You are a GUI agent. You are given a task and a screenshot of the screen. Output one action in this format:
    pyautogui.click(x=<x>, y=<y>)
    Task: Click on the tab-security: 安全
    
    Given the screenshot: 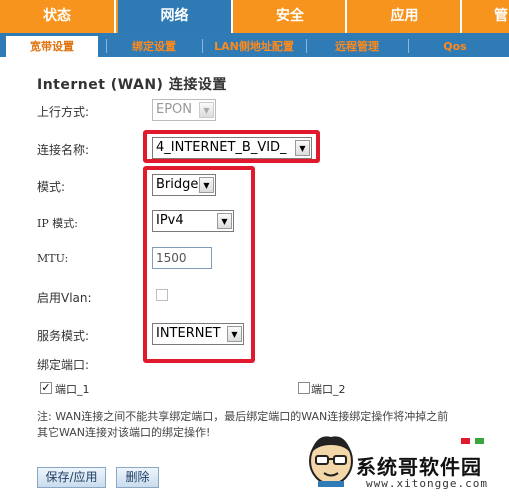 What is the action you would take?
    pyautogui.click(x=291, y=16)
    